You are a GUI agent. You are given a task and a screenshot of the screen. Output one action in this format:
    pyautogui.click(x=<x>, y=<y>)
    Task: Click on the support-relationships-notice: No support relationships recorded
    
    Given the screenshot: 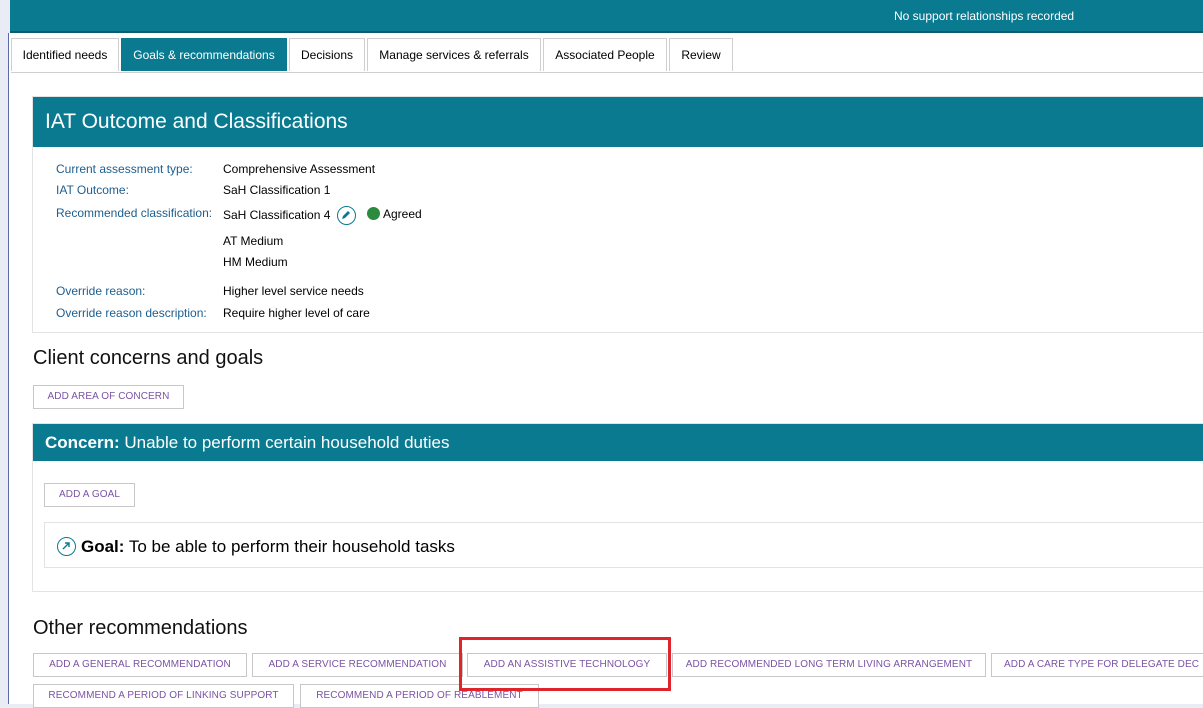 What is the action you would take?
    pyautogui.click(x=984, y=16)
    